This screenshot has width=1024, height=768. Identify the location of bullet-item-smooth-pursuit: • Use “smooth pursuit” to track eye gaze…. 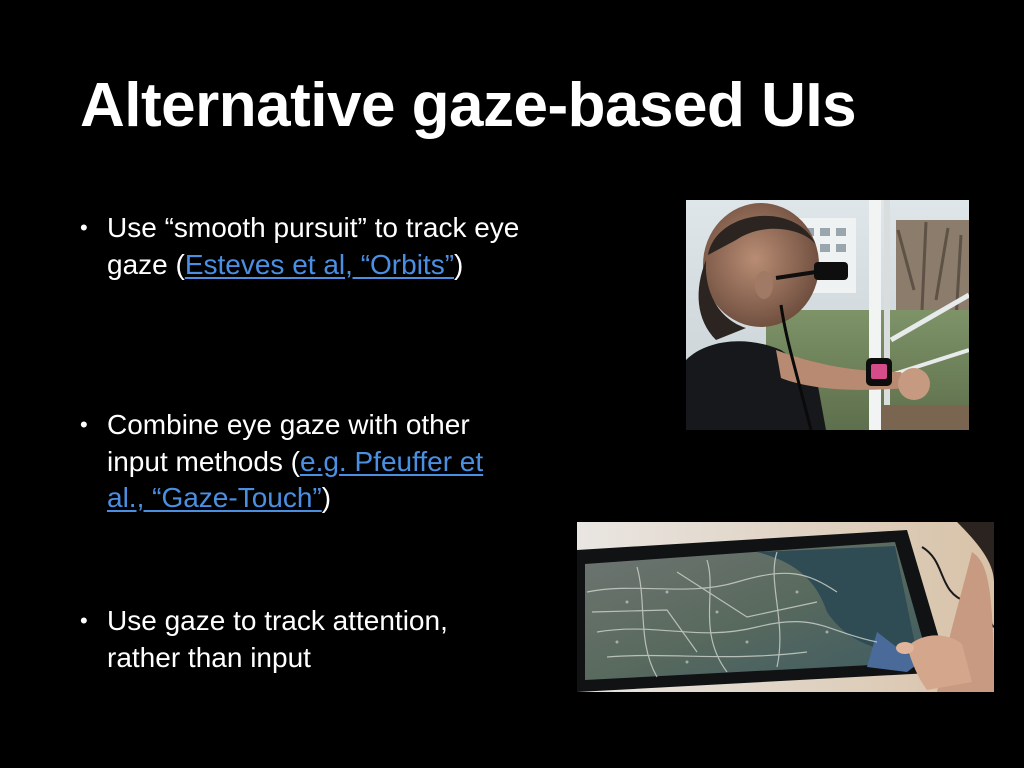
(300, 246).